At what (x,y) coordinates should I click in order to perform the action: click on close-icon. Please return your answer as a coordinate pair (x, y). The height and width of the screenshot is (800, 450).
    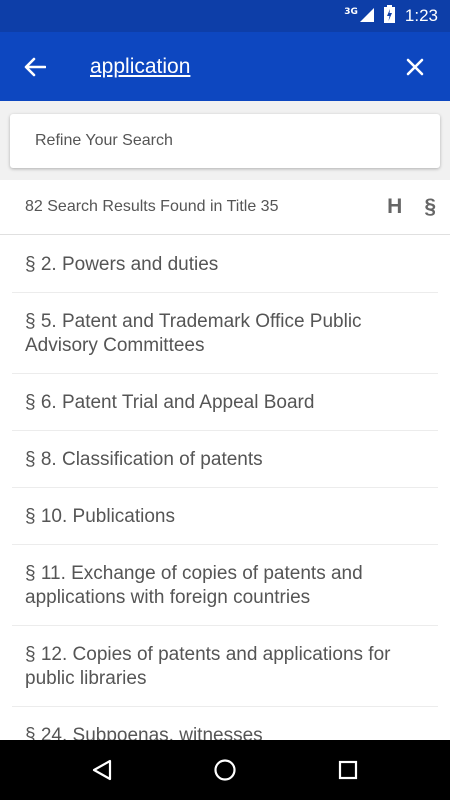
    Looking at the image, I should click on (415, 66).